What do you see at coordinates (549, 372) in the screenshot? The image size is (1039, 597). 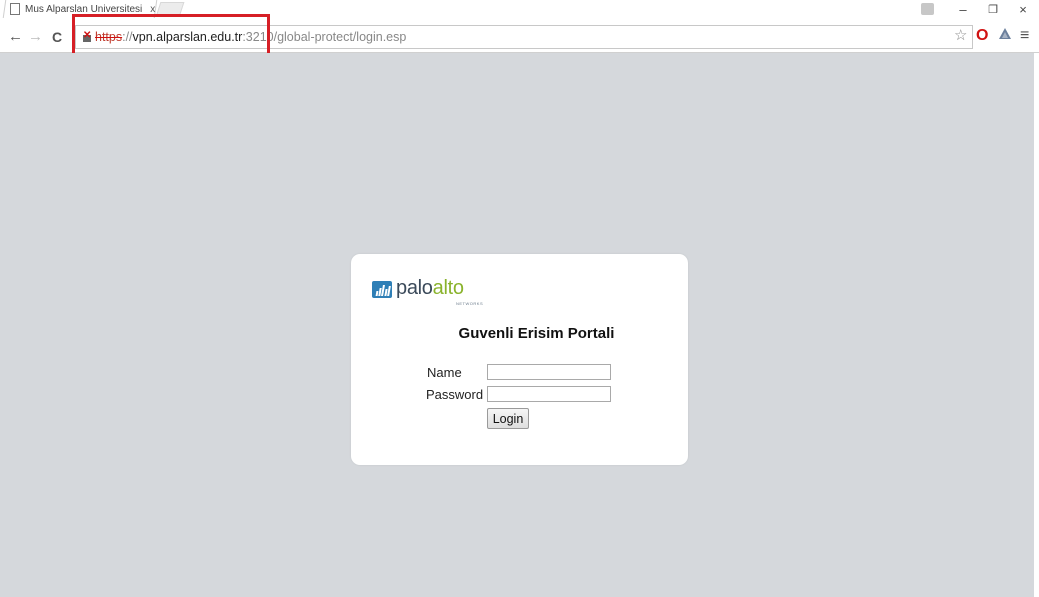 I see `name-input` at bounding box center [549, 372].